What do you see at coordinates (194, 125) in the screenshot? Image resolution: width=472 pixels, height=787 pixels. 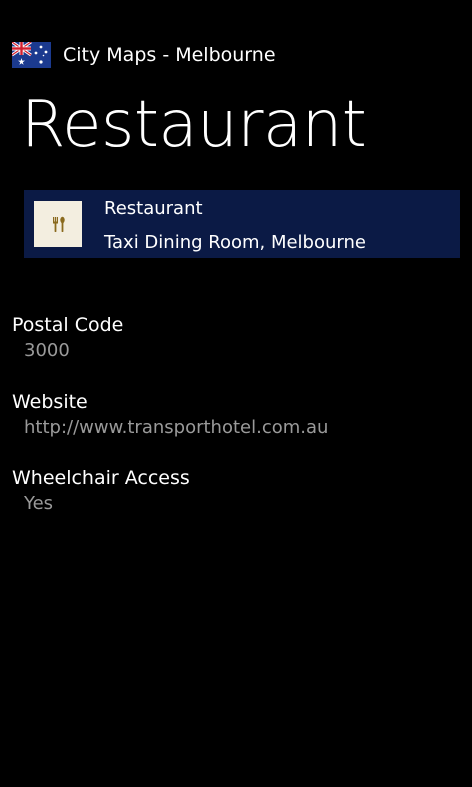 I see `page-title: Restaurant` at bounding box center [194, 125].